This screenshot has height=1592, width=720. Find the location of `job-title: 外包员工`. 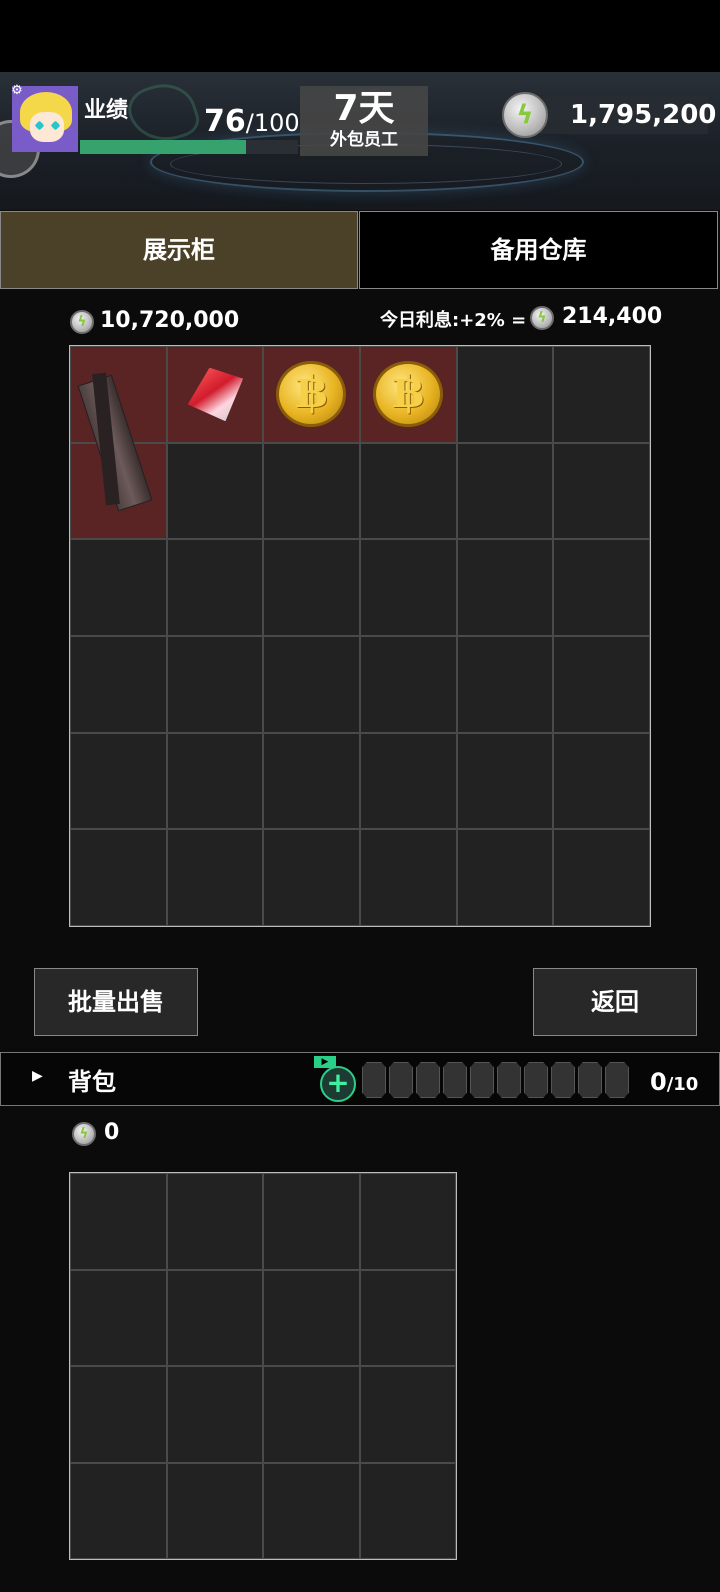

job-title: 外包员工 is located at coordinates (364, 140).